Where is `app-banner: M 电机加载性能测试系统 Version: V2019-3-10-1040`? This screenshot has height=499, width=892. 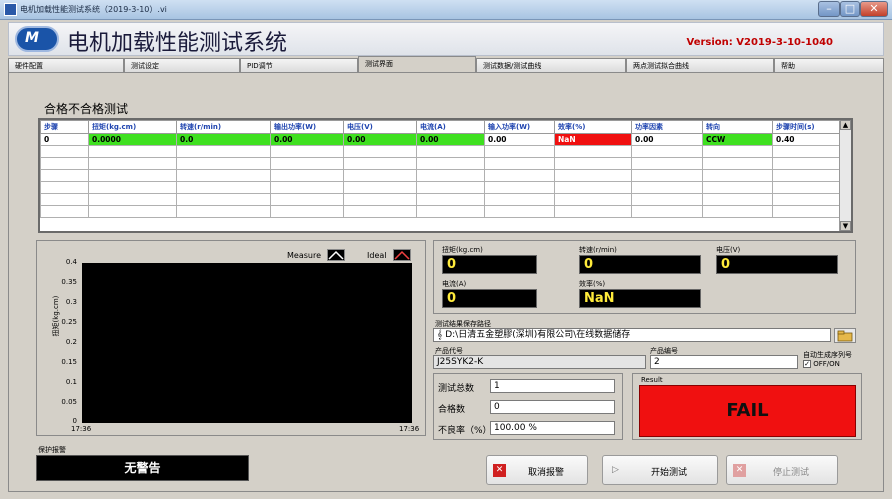
app-banner: M 电机加载性能测试系统 Version: V2019-3-10-1040 is located at coordinates (446, 39).